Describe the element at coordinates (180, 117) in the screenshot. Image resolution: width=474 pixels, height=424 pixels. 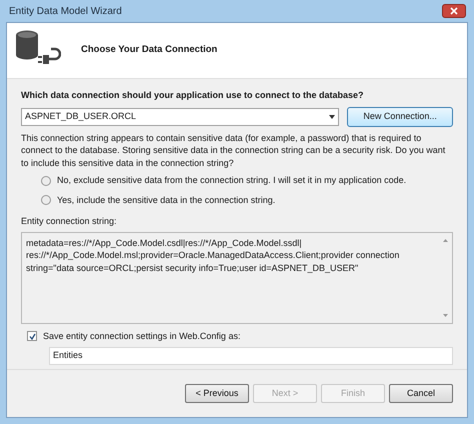
I see `connection-dropdown: ASPNET_DB_USER.ORCL` at that location.